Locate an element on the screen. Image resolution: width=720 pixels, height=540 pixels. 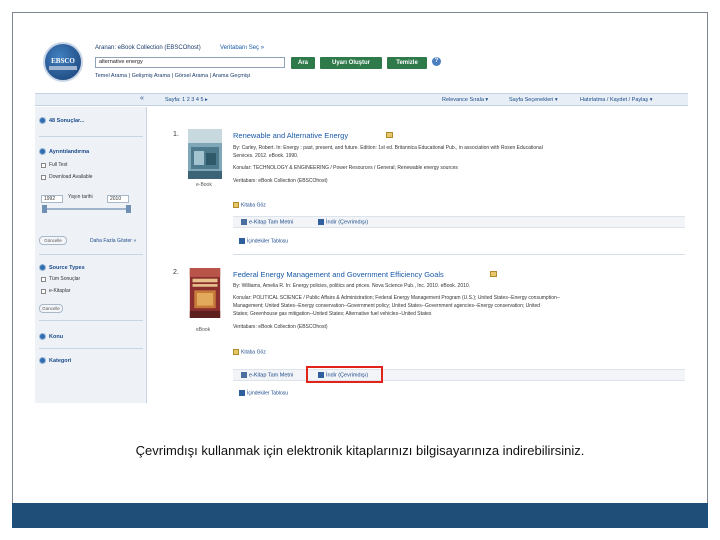
sort-dropdown: Relevance Sırala ▾ is located at coordinates (465, 100).